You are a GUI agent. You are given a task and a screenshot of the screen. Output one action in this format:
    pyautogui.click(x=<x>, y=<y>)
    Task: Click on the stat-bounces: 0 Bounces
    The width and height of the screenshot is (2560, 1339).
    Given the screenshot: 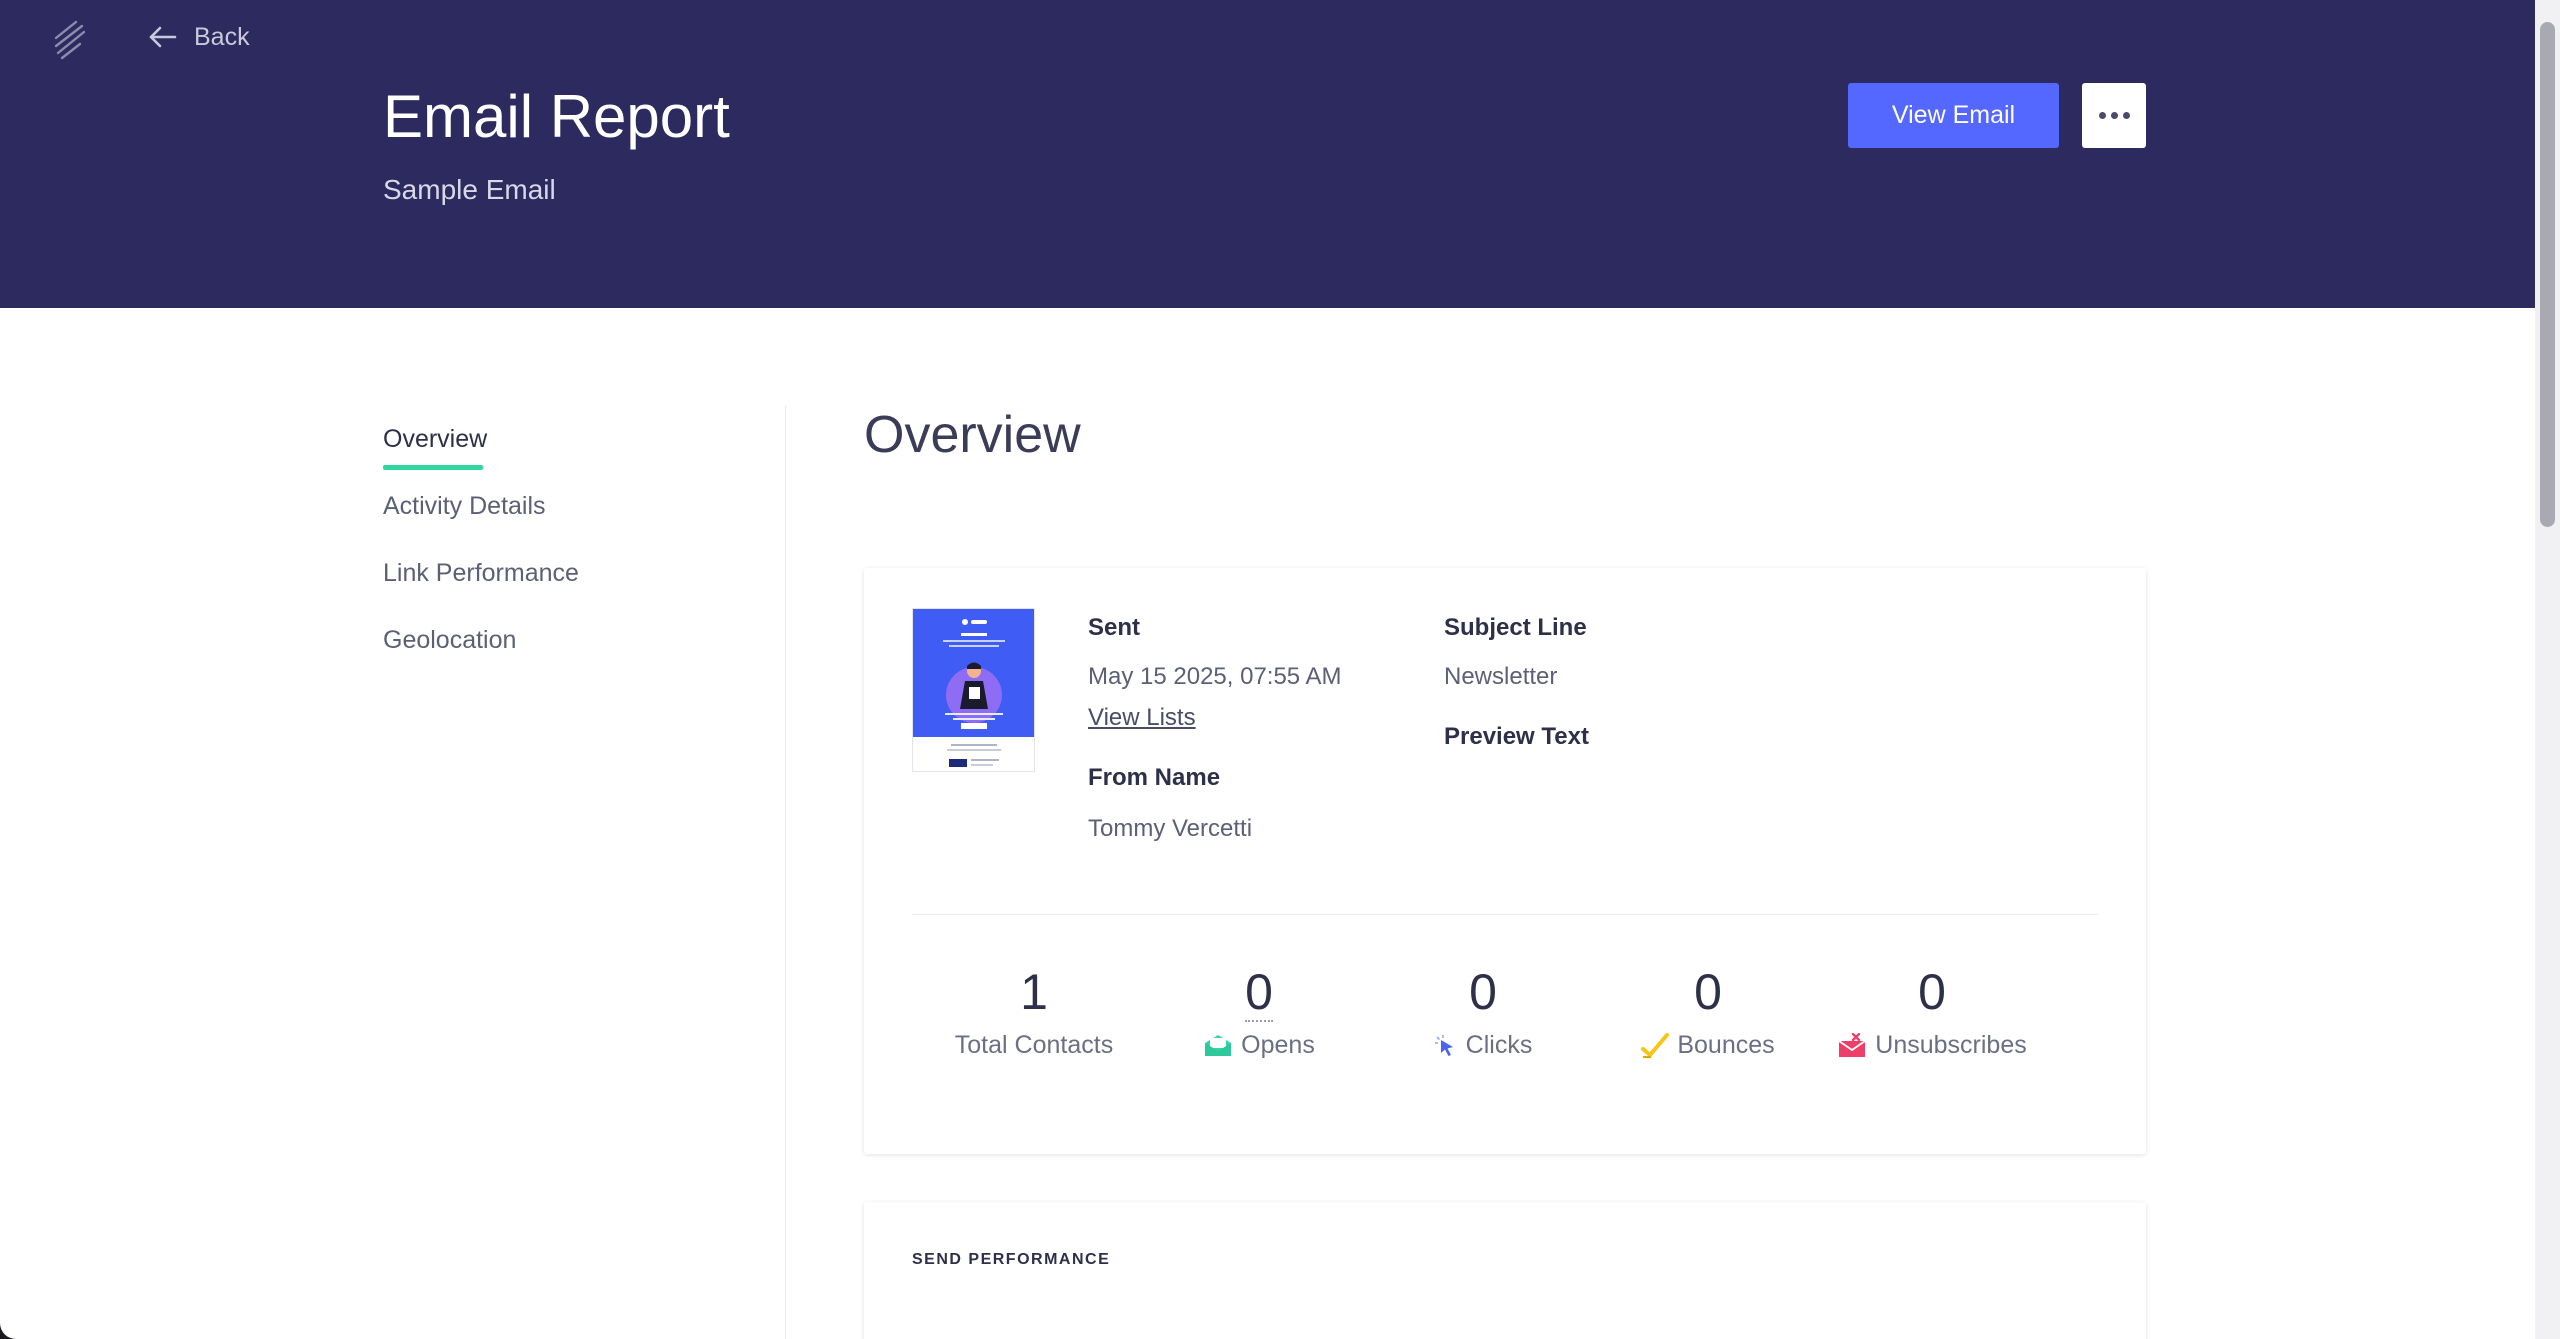 What is the action you would take?
    pyautogui.click(x=1708, y=1011)
    